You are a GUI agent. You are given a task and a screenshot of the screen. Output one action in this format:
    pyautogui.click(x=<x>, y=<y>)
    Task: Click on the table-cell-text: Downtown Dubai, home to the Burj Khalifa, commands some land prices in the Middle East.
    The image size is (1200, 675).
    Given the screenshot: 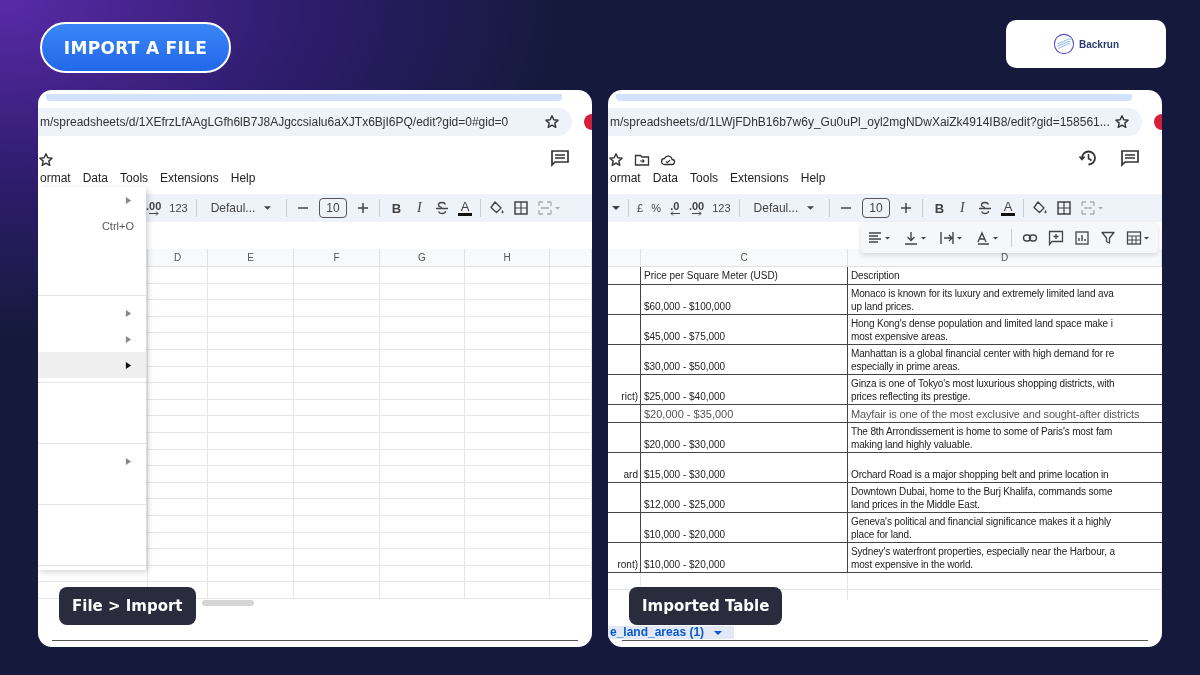 What is the action you would take?
    pyautogui.click(x=982, y=498)
    